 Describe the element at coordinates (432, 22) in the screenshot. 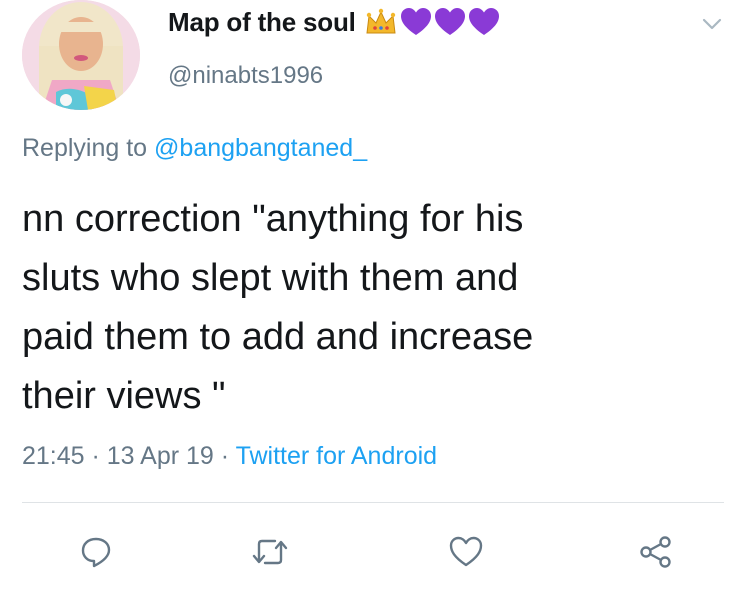

I see `name-emoji-group` at that location.